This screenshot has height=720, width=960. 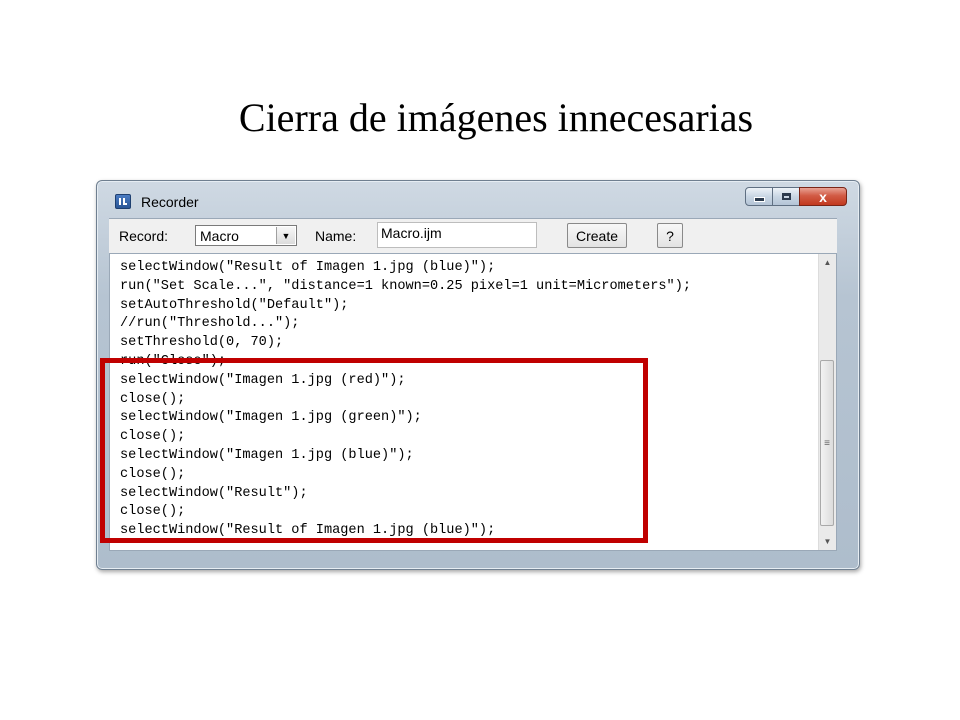 What do you see at coordinates (670, 235) in the screenshot?
I see `help-button: ?` at bounding box center [670, 235].